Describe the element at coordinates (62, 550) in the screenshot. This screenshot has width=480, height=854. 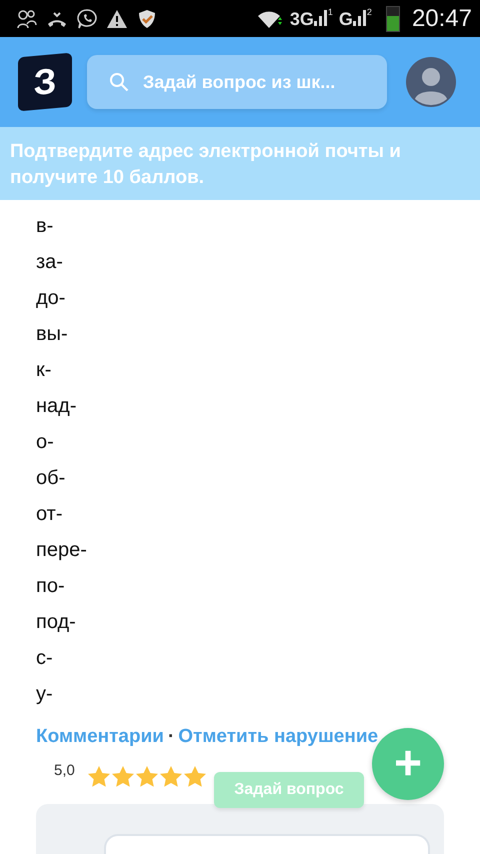
I see `answer-line: пере-` at that location.